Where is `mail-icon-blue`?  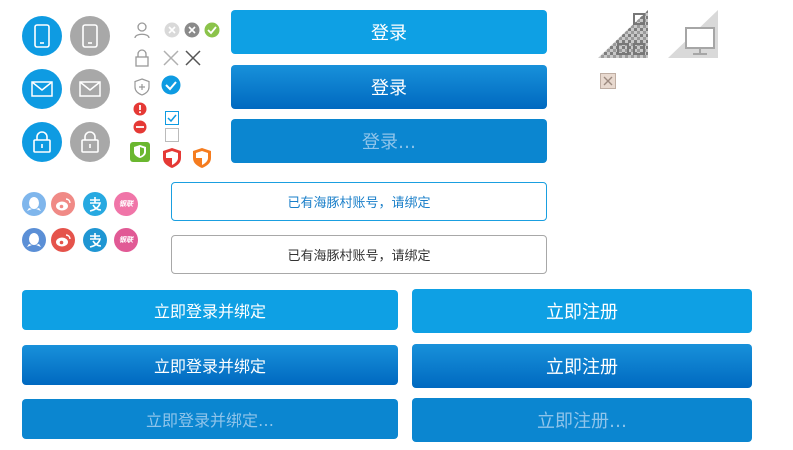
mail-icon-blue is located at coordinates (42, 89).